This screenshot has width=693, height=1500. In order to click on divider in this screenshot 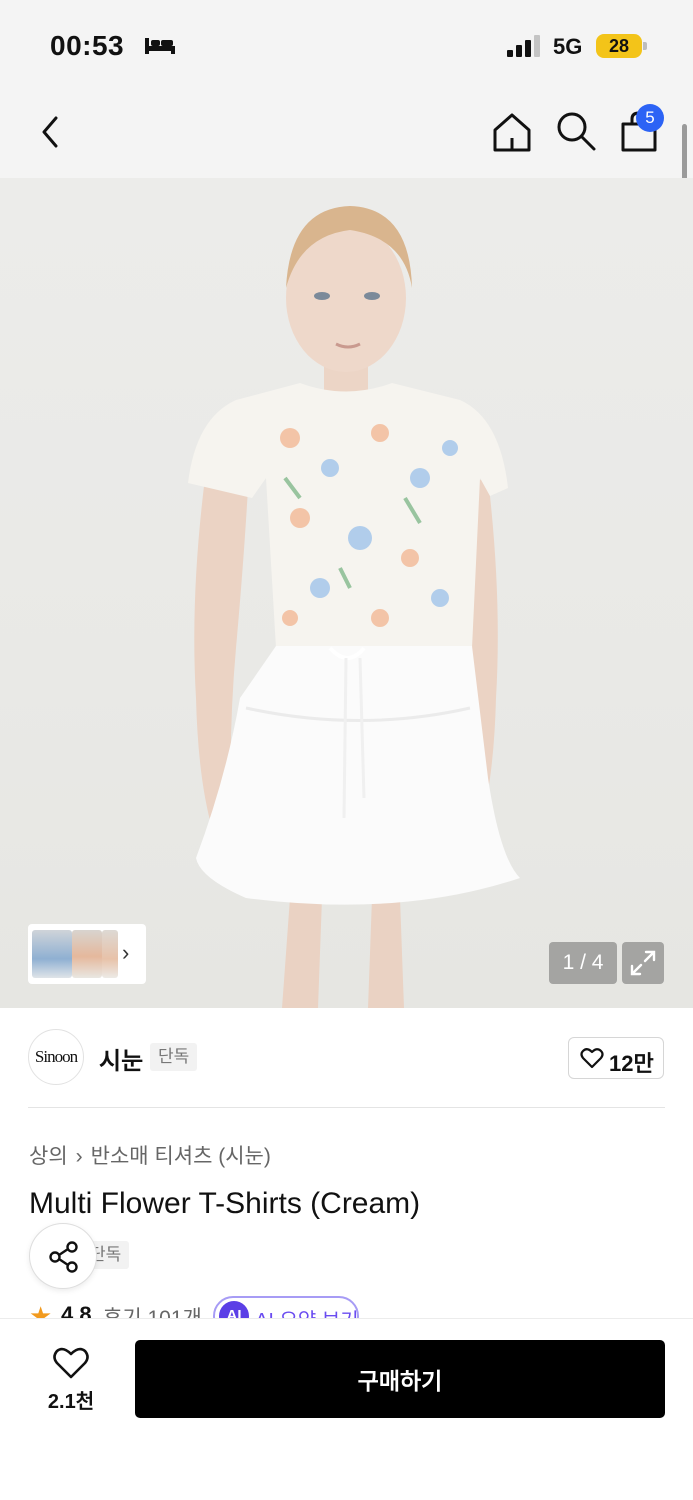, I will do `click(346, 1107)`.